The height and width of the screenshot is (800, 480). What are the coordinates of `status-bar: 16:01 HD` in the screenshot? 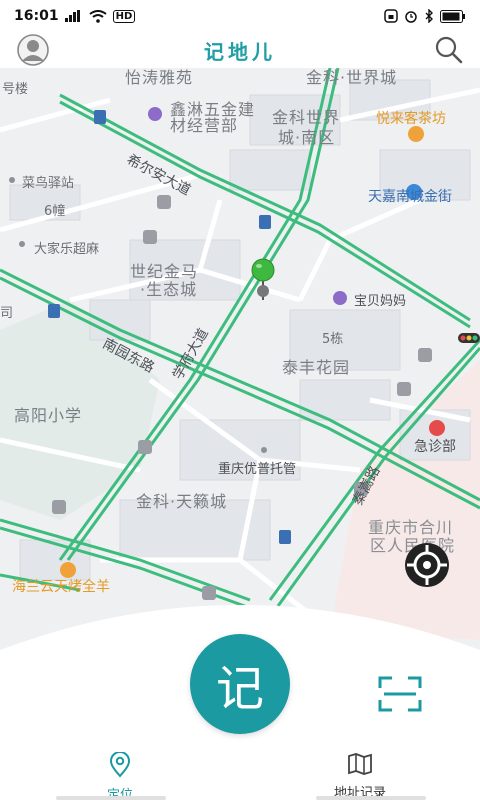 It's located at (240, 16).